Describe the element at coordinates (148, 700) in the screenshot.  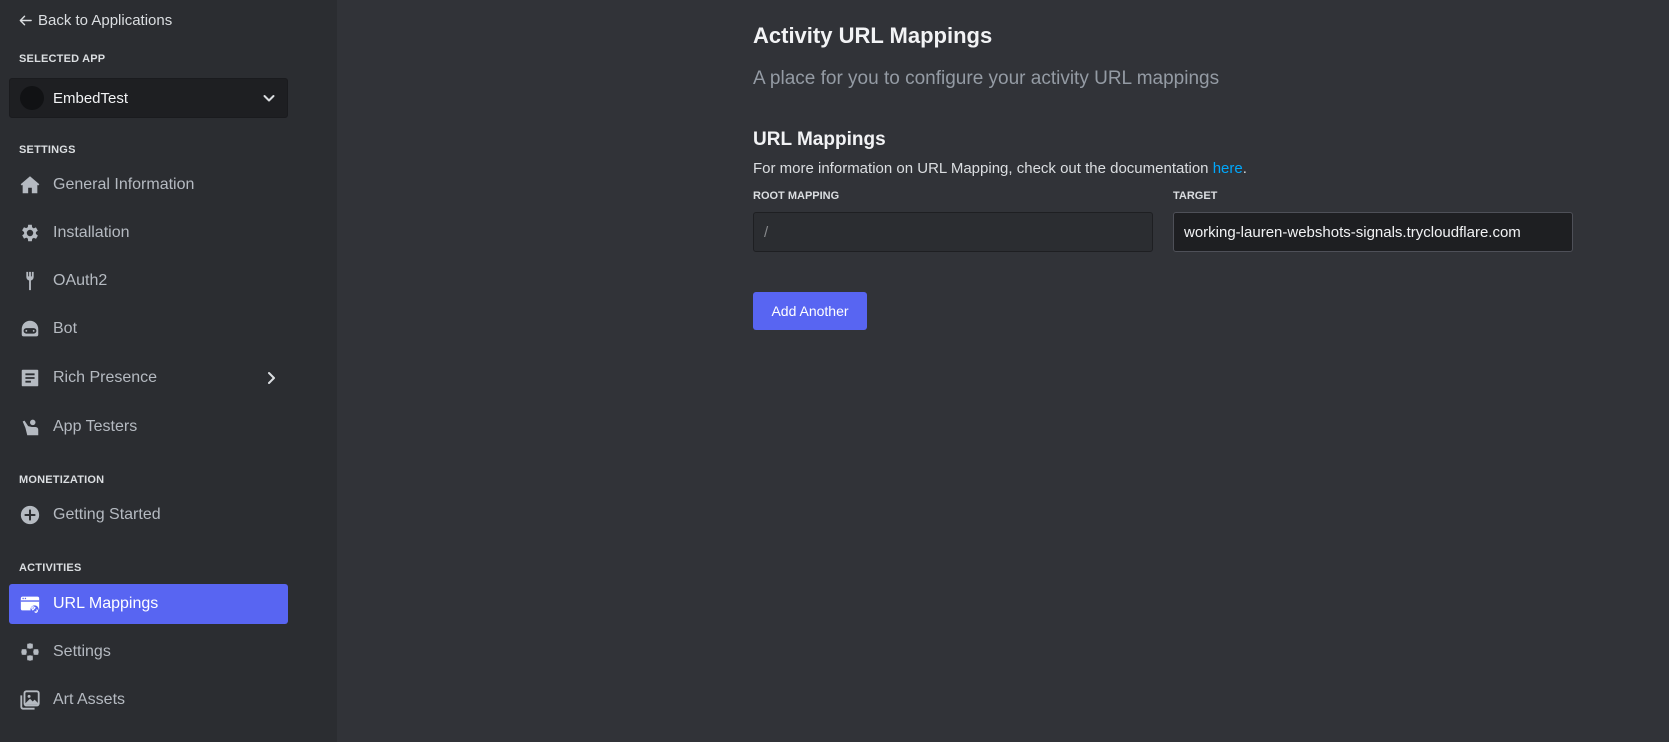
I see `sidebar-item-art-assets: Art Assets` at that location.